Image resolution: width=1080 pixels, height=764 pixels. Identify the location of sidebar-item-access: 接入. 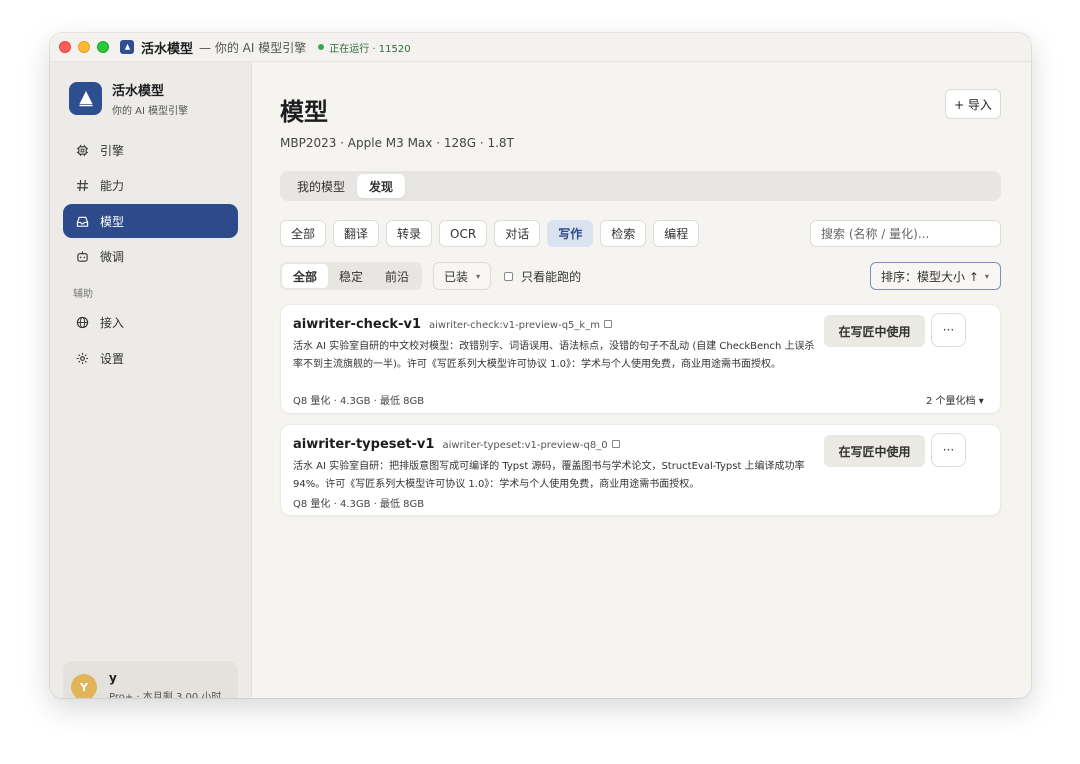
(150, 323).